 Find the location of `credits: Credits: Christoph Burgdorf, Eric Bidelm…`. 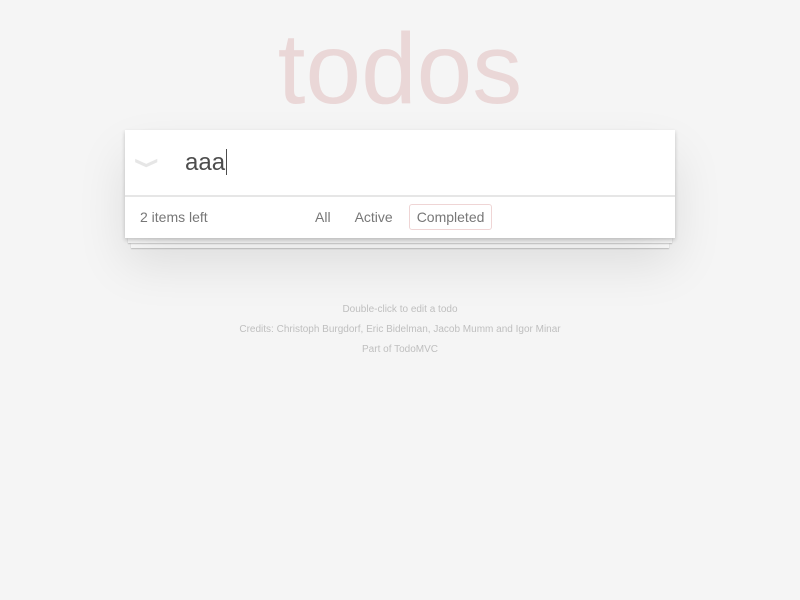

credits: Credits: Christoph Burgdorf, Eric Bidelm… is located at coordinates (400, 330).